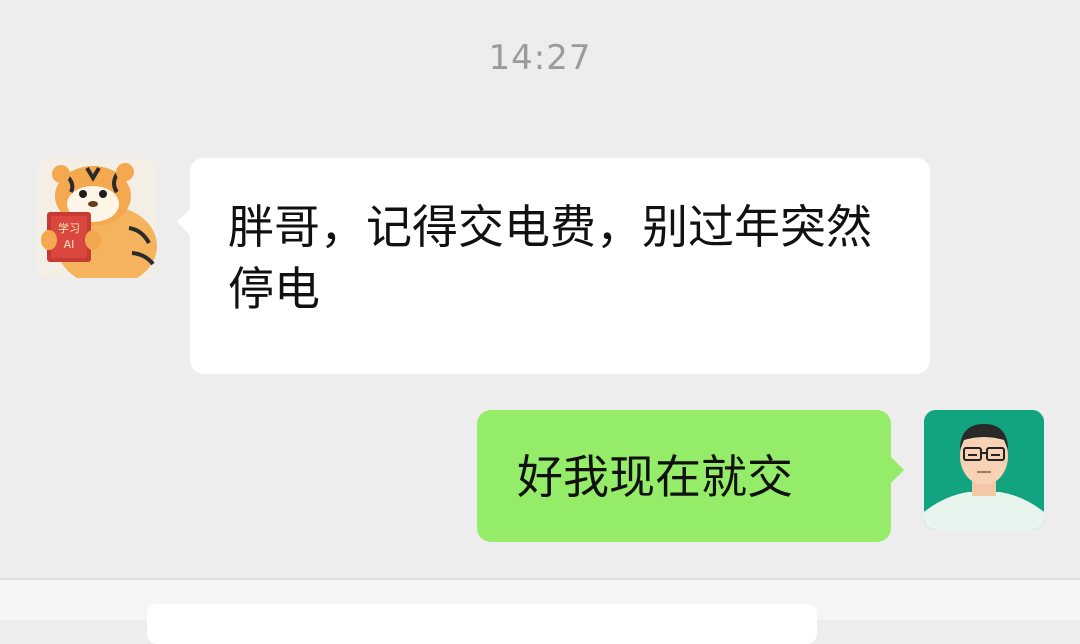  Describe the element at coordinates (69, 244) in the screenshot. I see `svg-text: AI` at that location.